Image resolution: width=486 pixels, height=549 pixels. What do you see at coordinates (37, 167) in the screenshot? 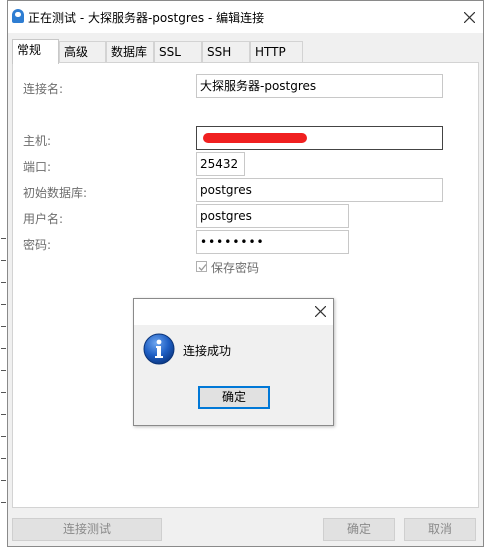
I see `port-label: 端口:` at bounding box center [37, 167].